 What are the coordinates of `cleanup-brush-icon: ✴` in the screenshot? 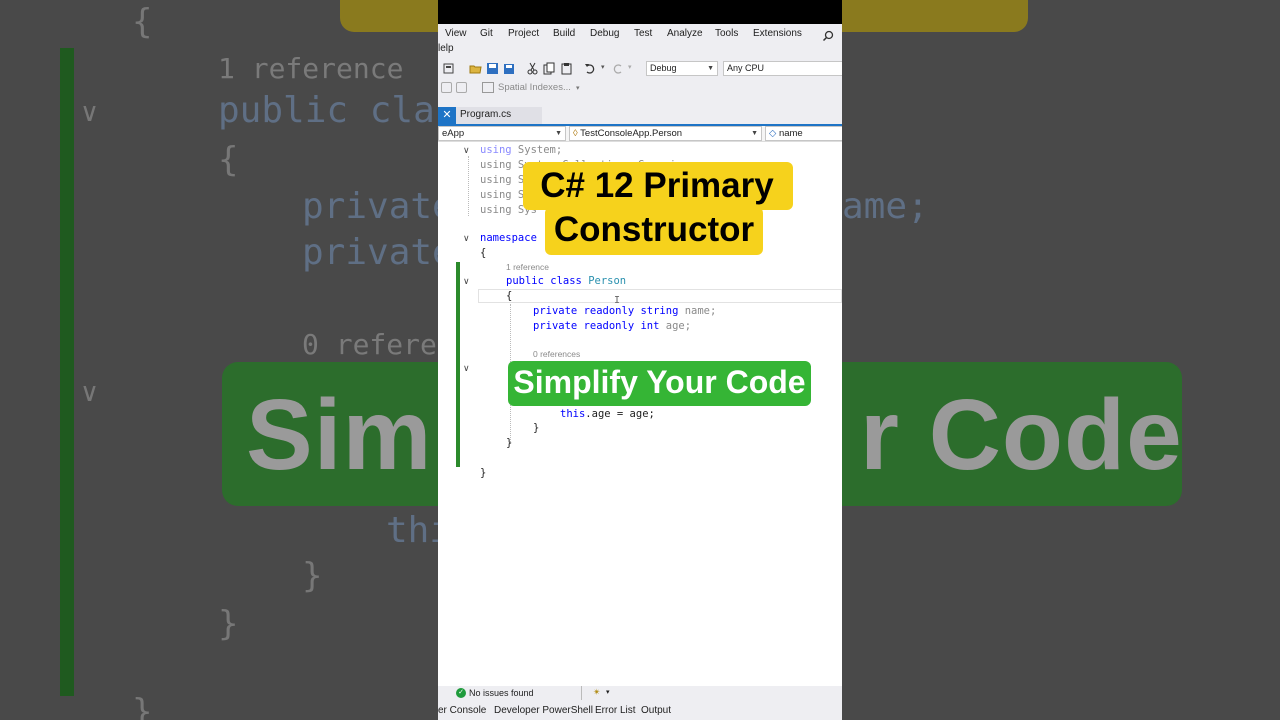 It's located at (597, 692).